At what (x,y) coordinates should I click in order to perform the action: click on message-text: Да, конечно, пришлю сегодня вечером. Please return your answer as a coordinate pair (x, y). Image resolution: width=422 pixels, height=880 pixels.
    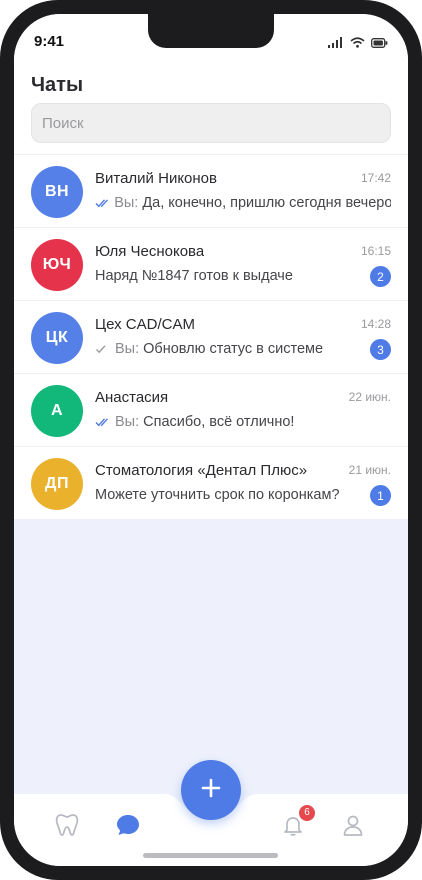
    Looking at the image, I should click on (266, 203).